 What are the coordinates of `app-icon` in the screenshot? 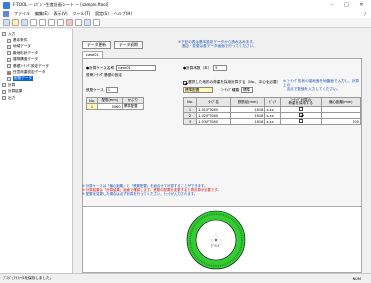 It's located at (6, 5).